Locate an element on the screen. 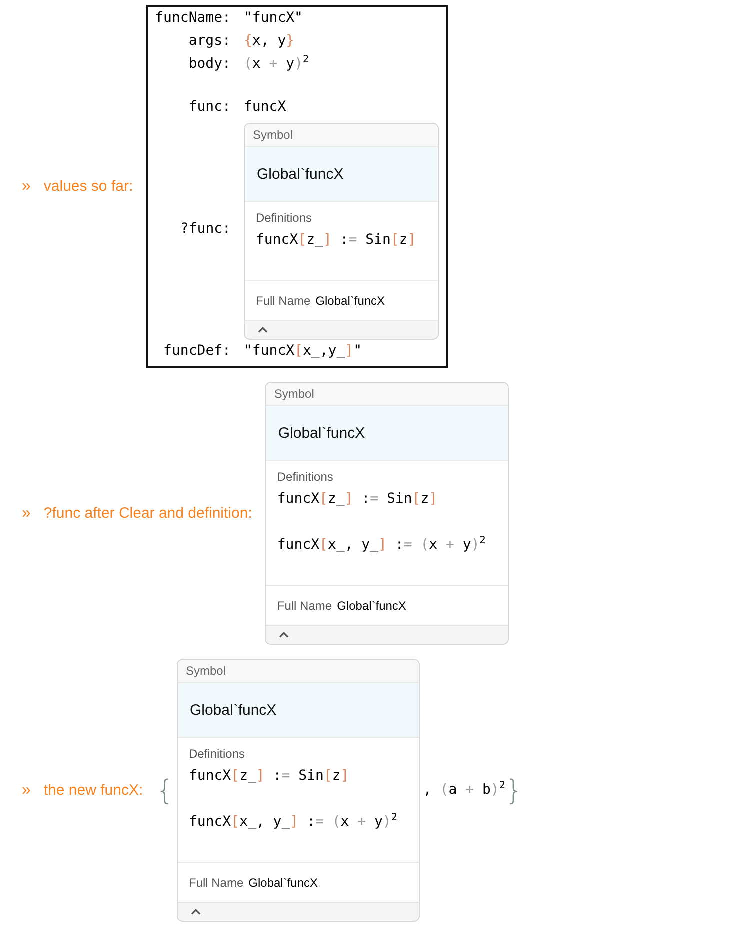 The image size is (752, 932). field-name: func: is located at coordinates (209, 107).